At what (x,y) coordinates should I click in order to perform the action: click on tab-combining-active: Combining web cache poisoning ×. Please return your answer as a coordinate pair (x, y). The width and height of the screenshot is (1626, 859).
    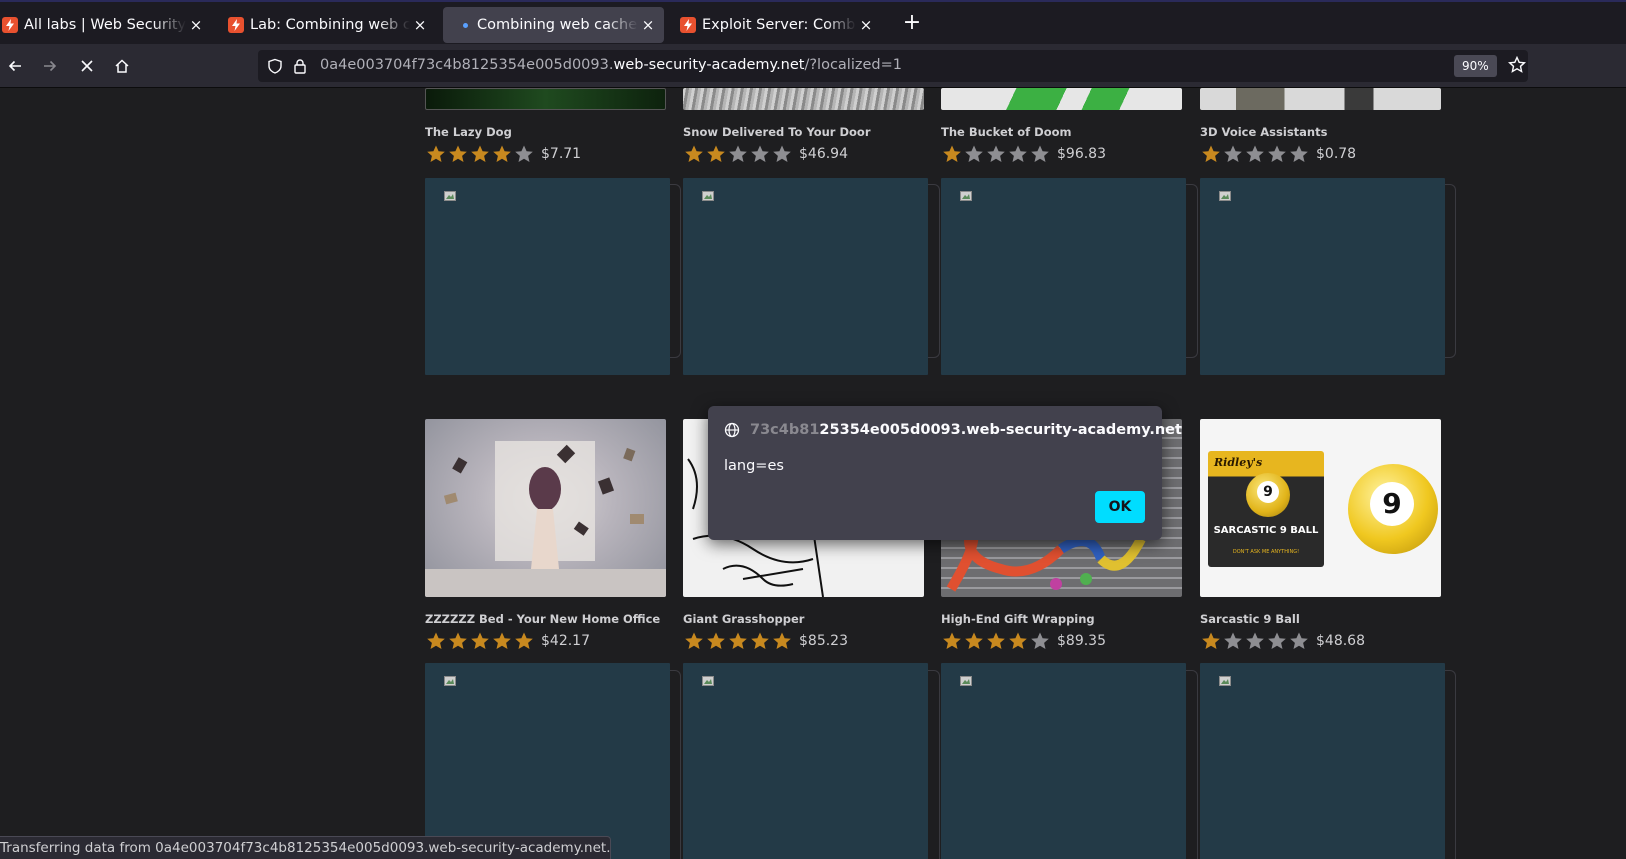
    Looking at the image, I should click on (553, 25).